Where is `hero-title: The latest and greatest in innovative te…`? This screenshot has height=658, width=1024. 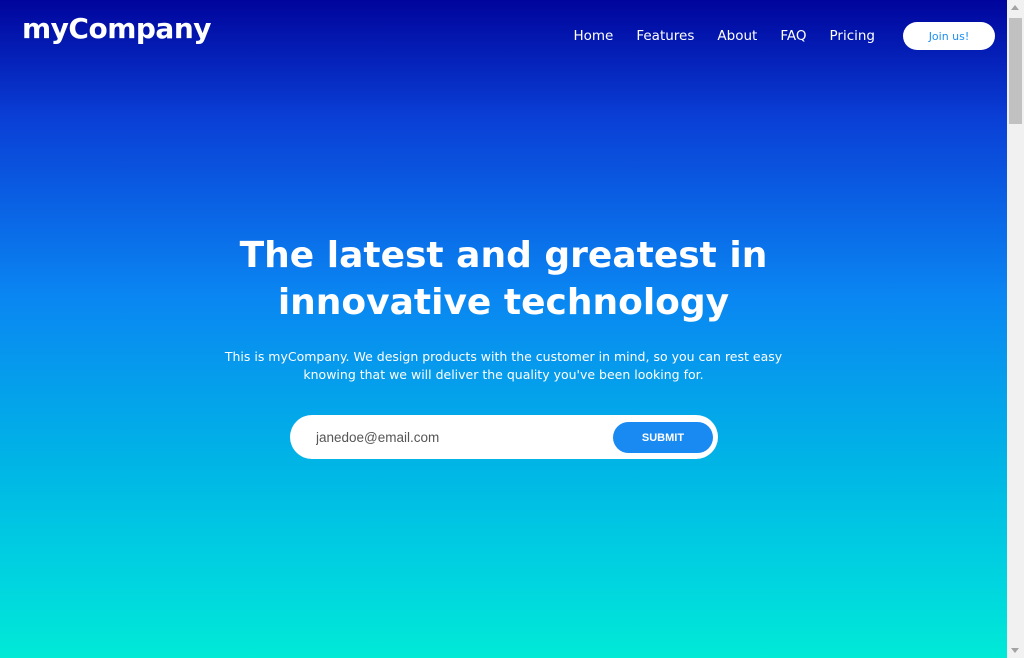 hero-title: The latest and greatest in innovative te… is located at coordinates (503, 279).